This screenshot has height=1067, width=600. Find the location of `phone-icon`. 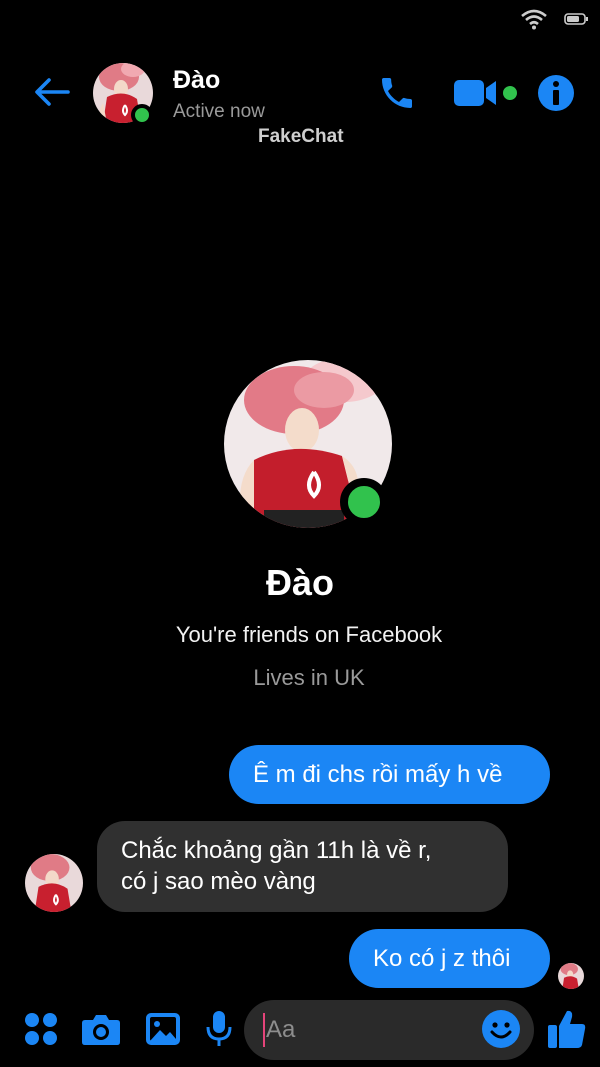

phone-icon is located at coordinates (397, 95).